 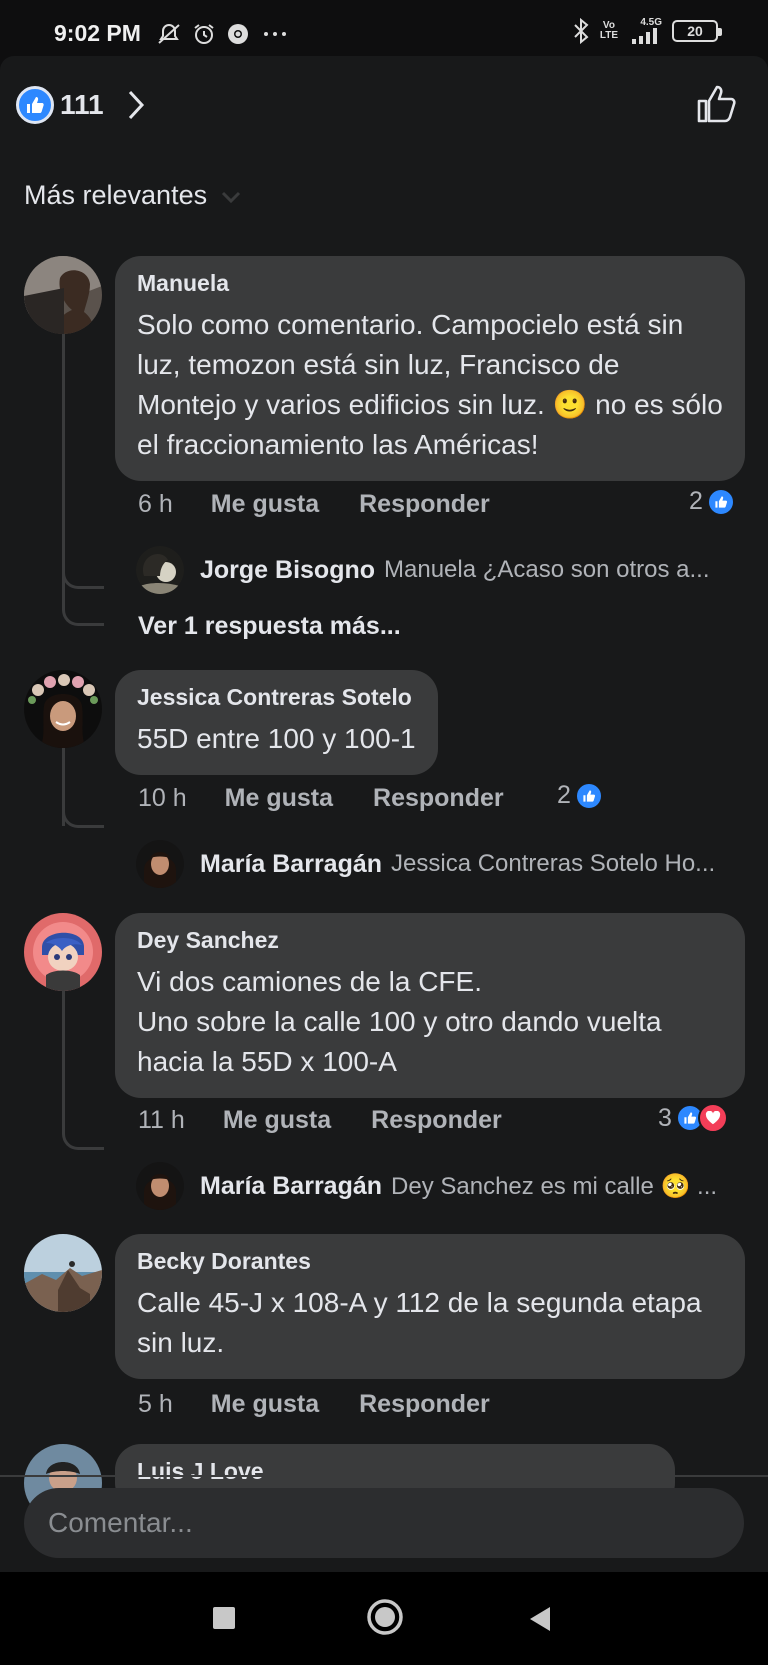 I want to click on comment-actions: 11 h Me gusta Responder, so click(x=320, y=1120).